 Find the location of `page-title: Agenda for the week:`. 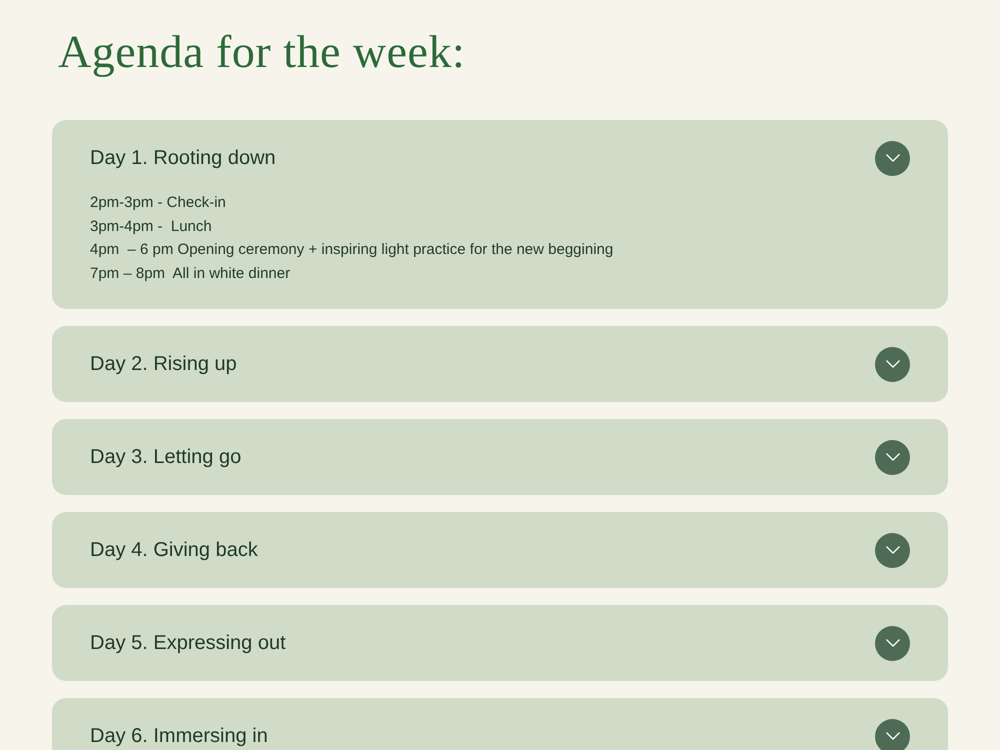

page-title: Agenda for the week: is located at coordinates (262, 52).